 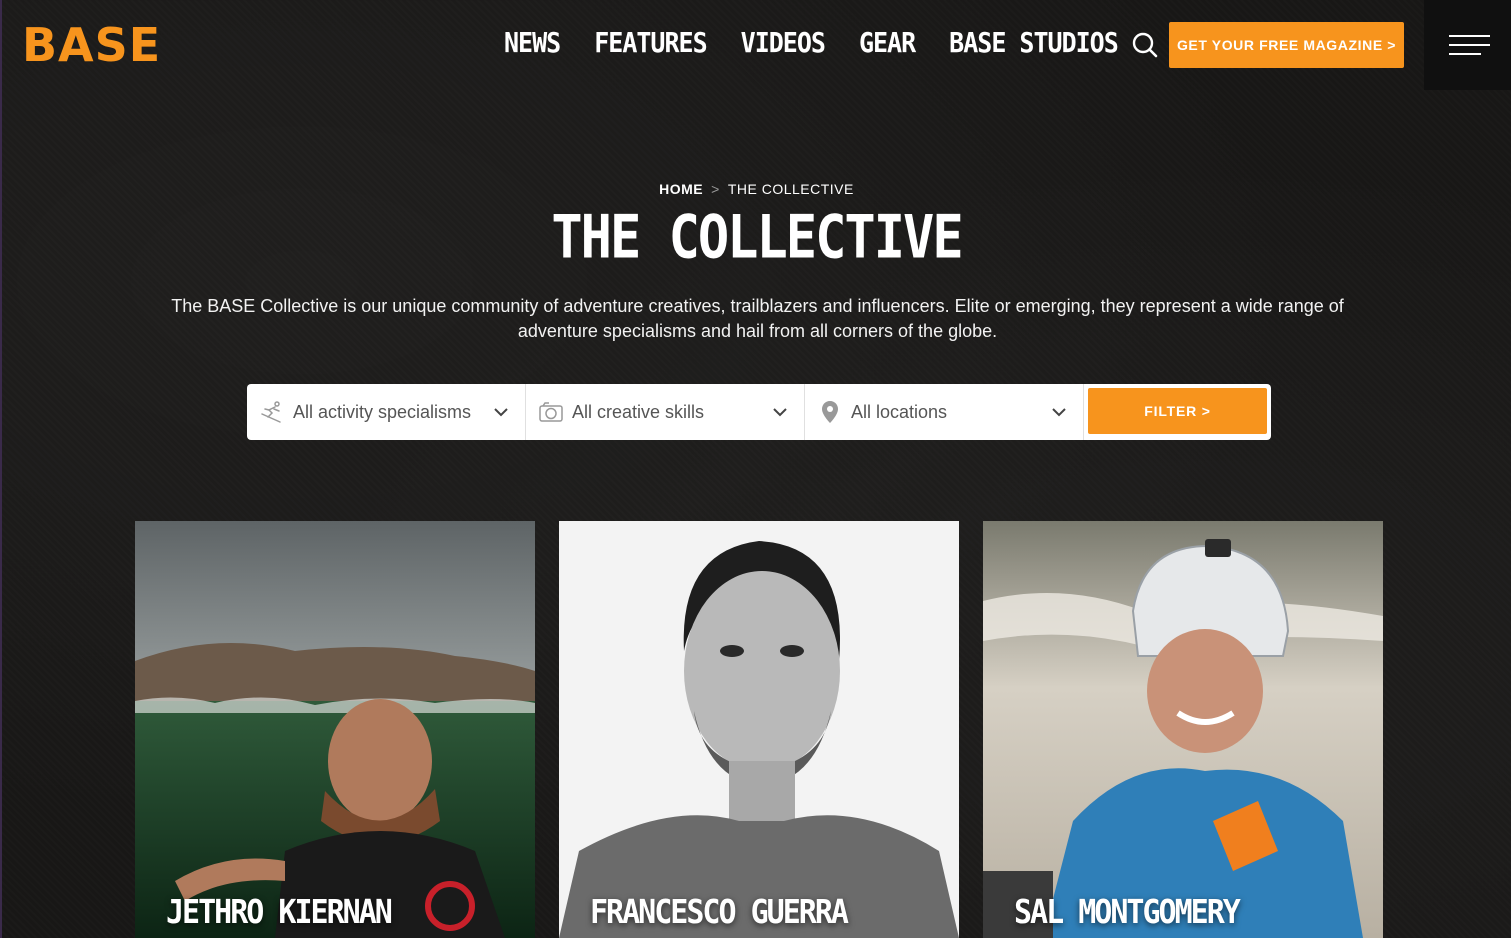 I want to click on nav-videos: VIDEOS, so click(x=783, y=43).